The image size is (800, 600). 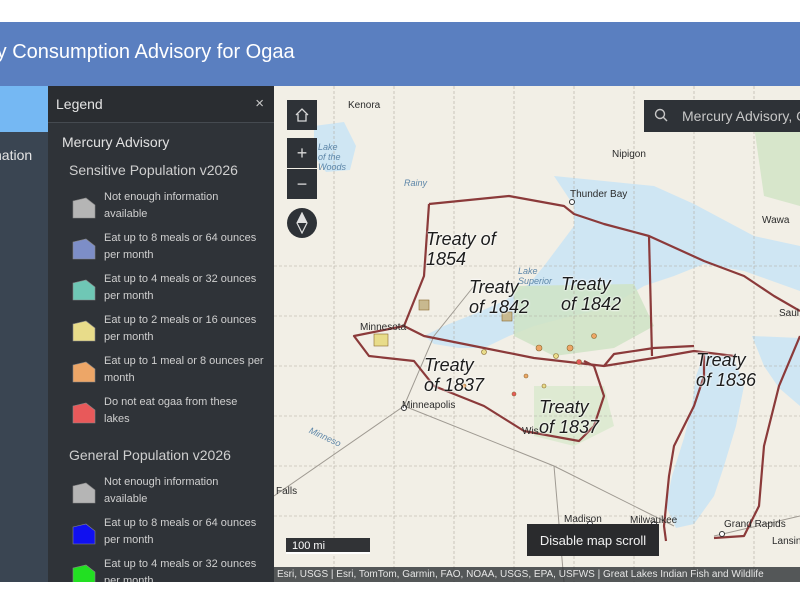 I want to click on place-falls: Falls, so click(x=287, y=491).